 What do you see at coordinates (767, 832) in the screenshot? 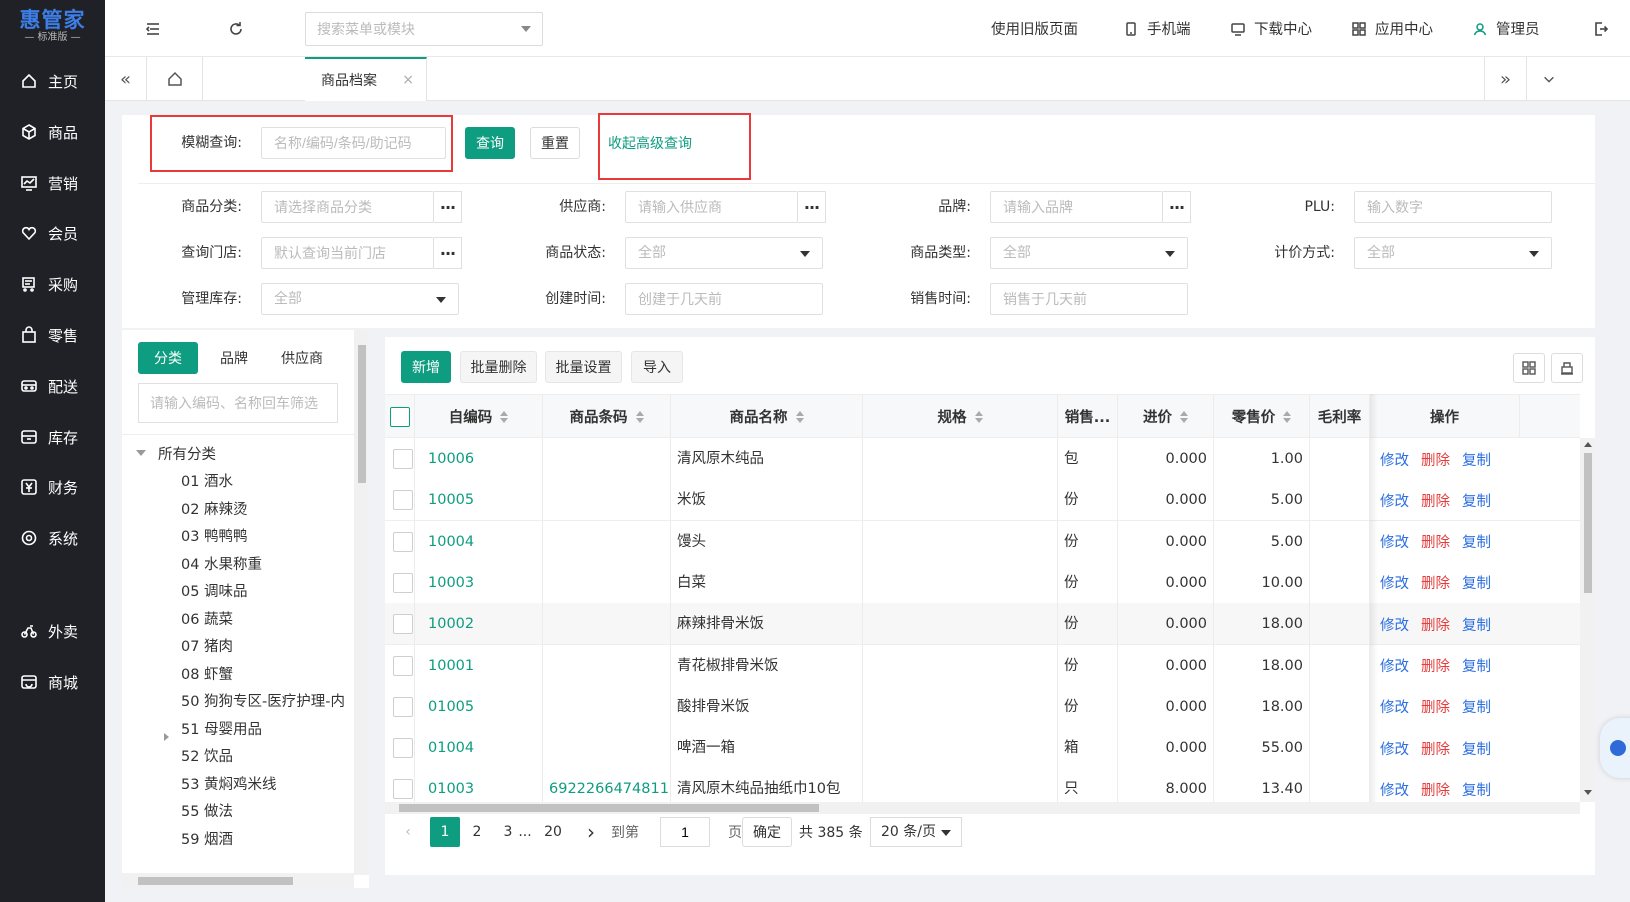
I see `goto-confirm-button: 确定` at bounding box center [767, 832].